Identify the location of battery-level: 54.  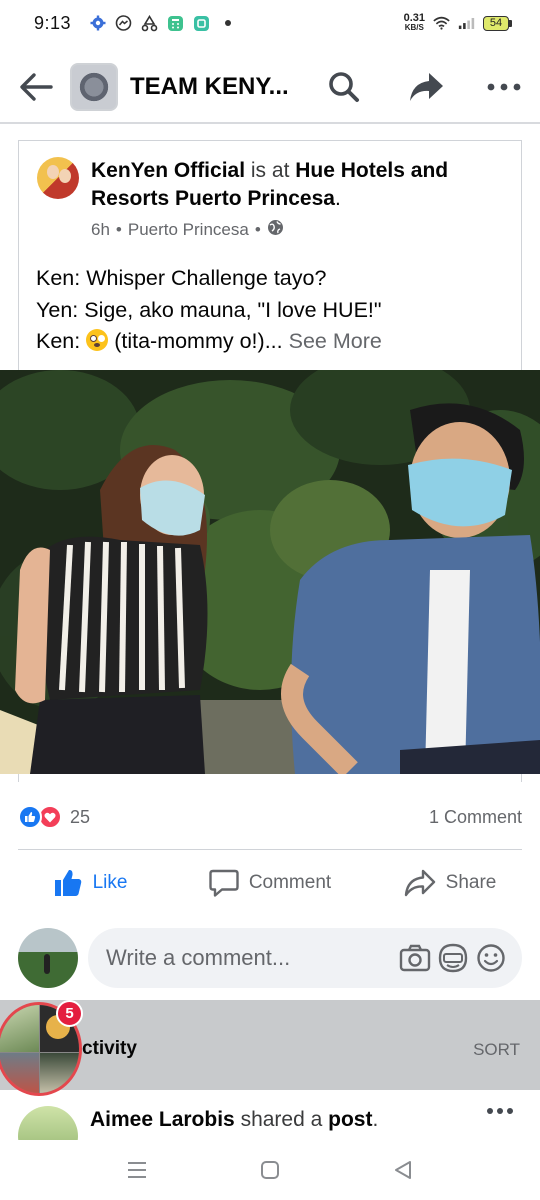
(496, 23).